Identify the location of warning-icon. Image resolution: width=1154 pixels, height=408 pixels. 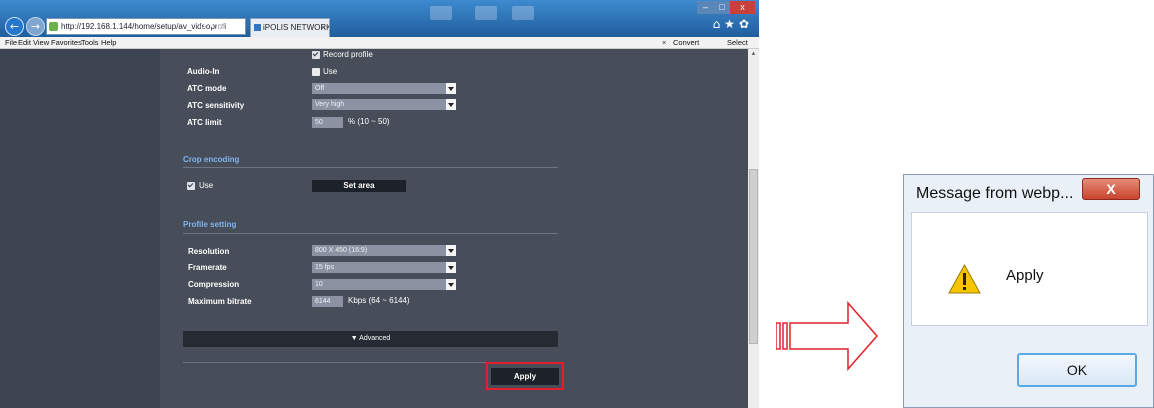
(964, 279).